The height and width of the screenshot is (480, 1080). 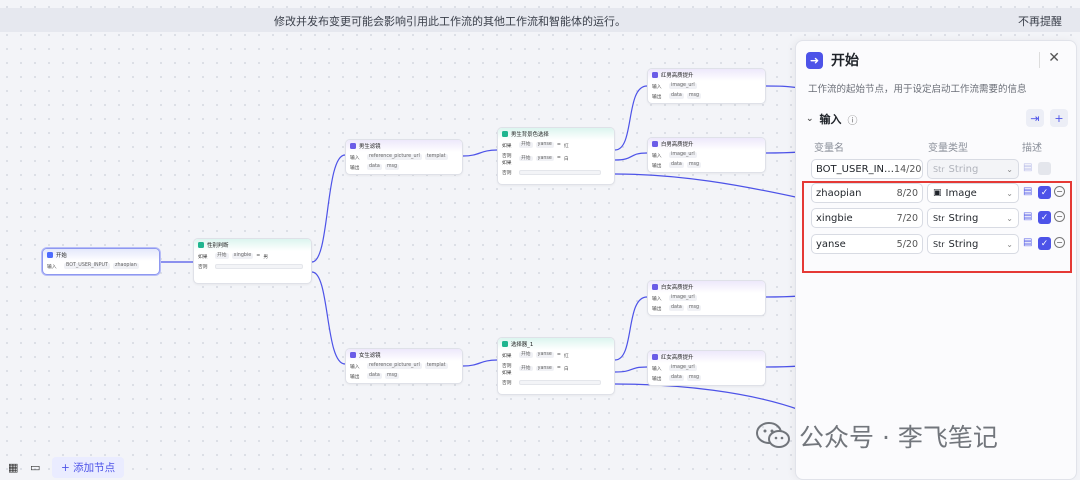 What do you see at coordinates (370, 356) in the screenshot?
I see `node-title: 女生滤镜` at bounding box center [370, 356].